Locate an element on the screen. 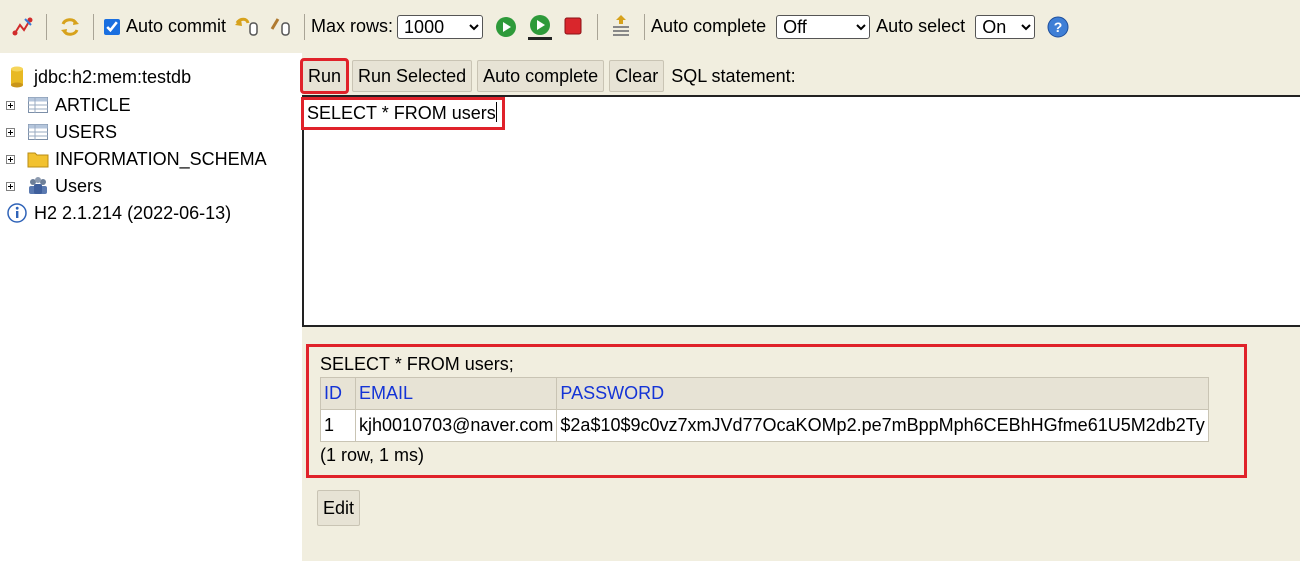 Image resolution: width=1300 pixels, height=561 pixels. tree-version: H2 2.1.214 (2022-06-13) is located at coordinates (118, 213).